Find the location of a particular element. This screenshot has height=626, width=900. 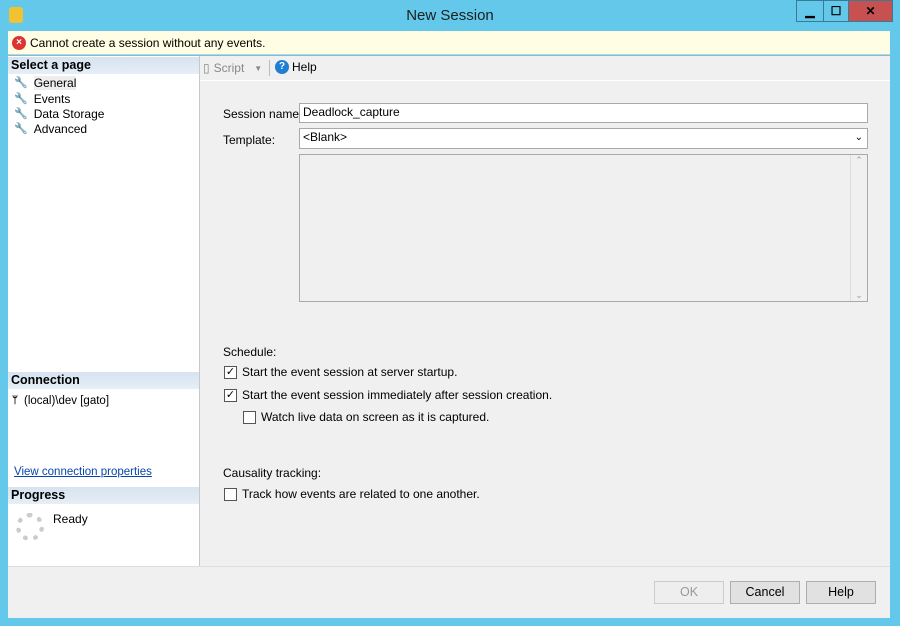

connection-header: Connection is located at coordinates (103, 380).